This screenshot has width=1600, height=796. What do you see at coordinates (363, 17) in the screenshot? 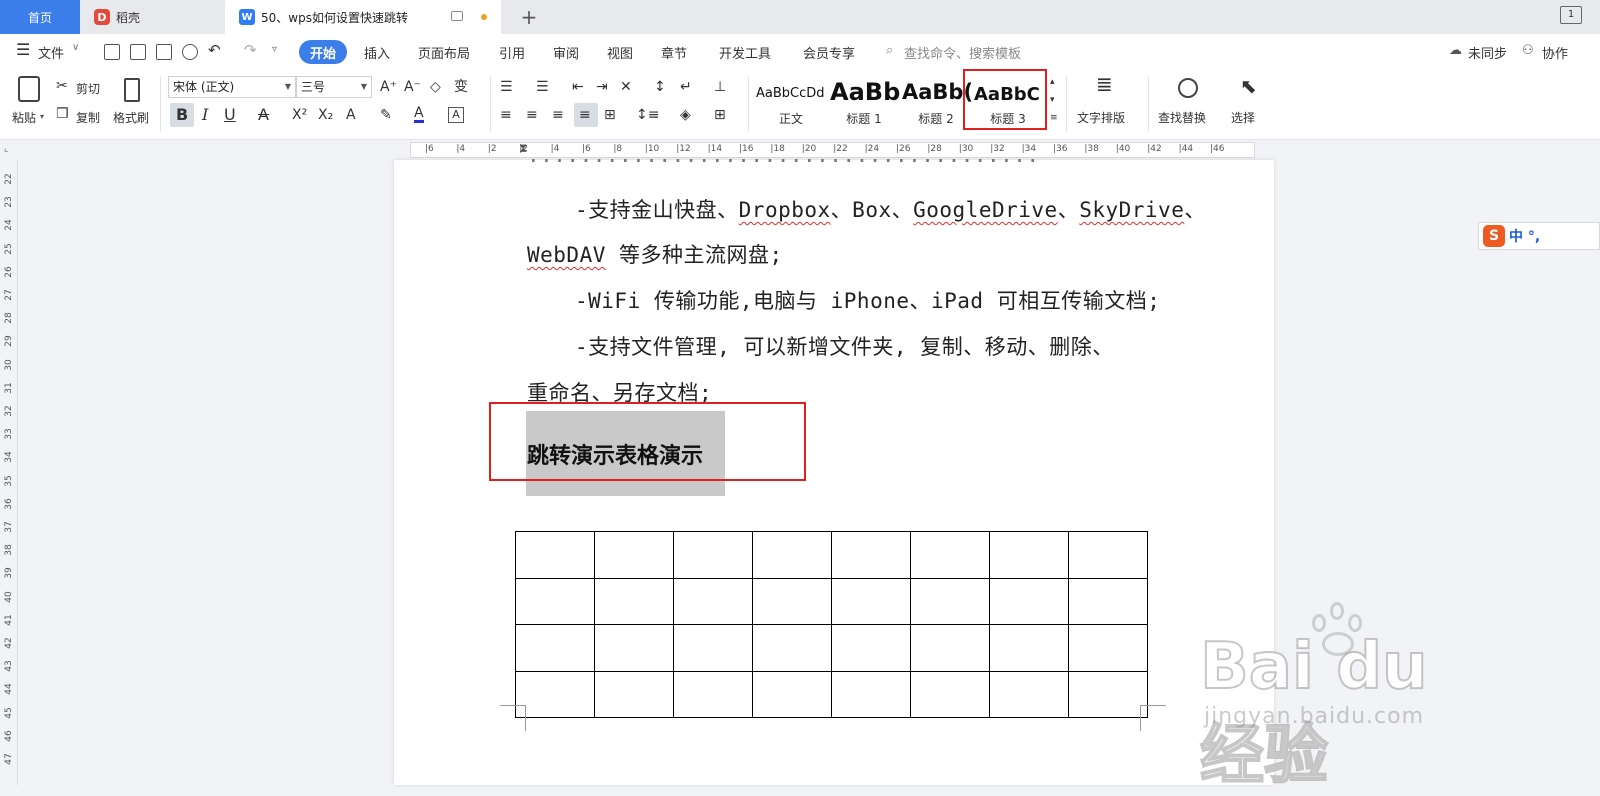
I see `tab-document: W 50、wps如何设置快速跳转` at bounding box center [363, 17].